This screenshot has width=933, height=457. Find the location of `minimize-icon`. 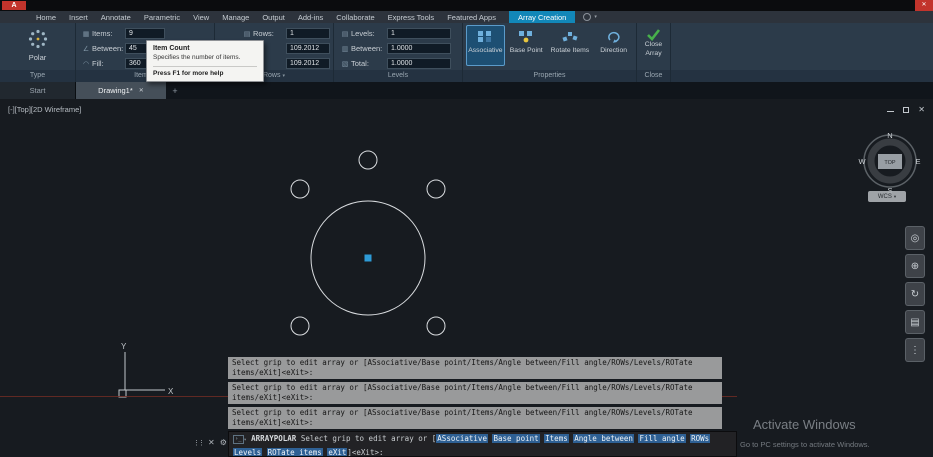

minimize-icon is located at coordinates (891, 110).